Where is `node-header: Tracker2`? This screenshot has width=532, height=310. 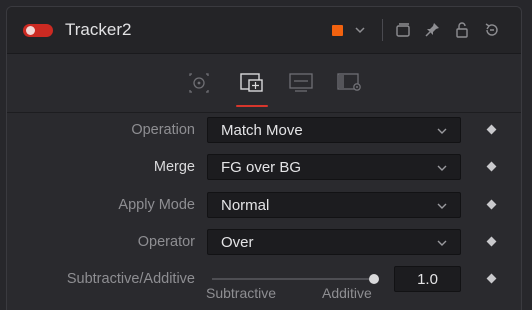
node-header: Tracker2 is located at coordinates (264, 30).